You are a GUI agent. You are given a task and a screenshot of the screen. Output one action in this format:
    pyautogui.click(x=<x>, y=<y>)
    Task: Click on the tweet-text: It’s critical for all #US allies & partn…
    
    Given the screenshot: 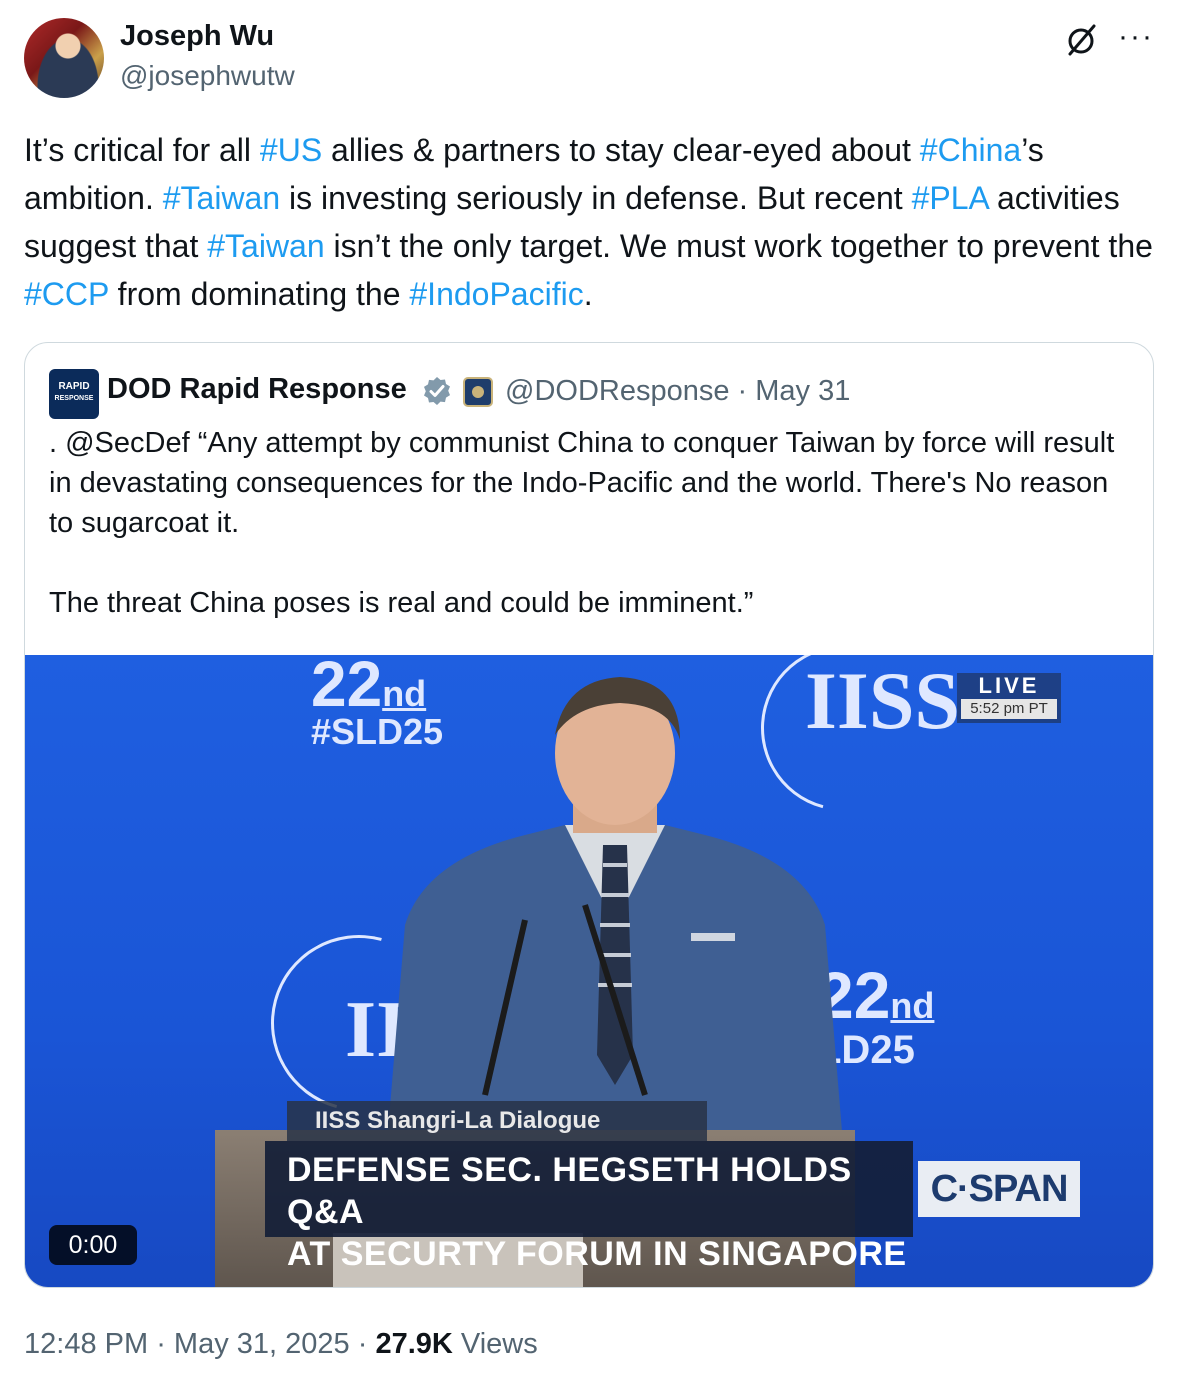 What is the action you would take?
    pyautogui.click(x=594, y=222)
    